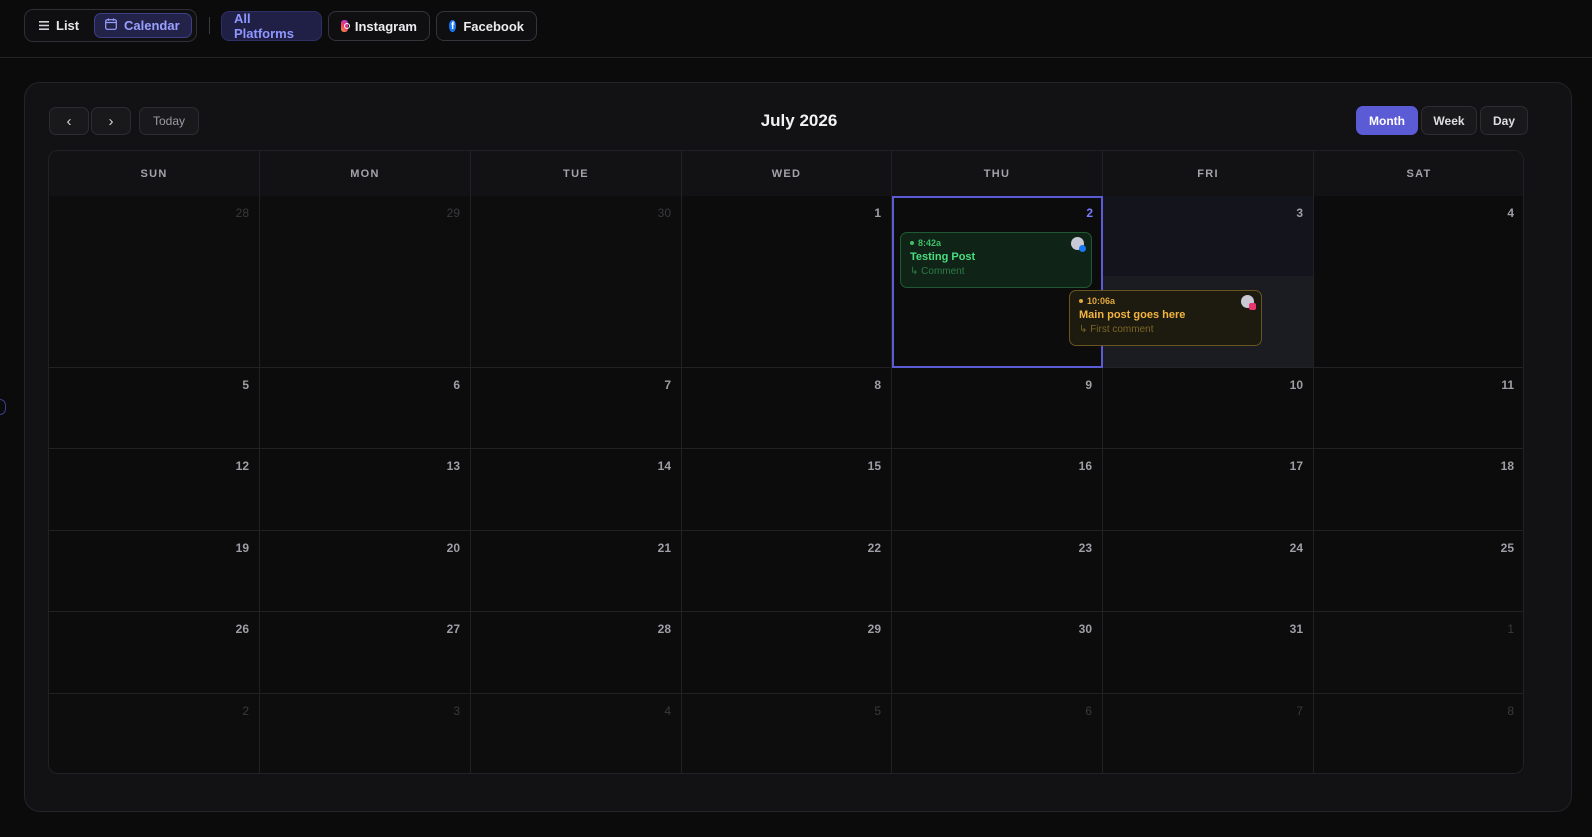 The height and width of the screenshot is (837, 1592). What do you see at coordinates (242, 548) in the screenshot?
I see `day-number: 19` at bounding box center [242, 548].